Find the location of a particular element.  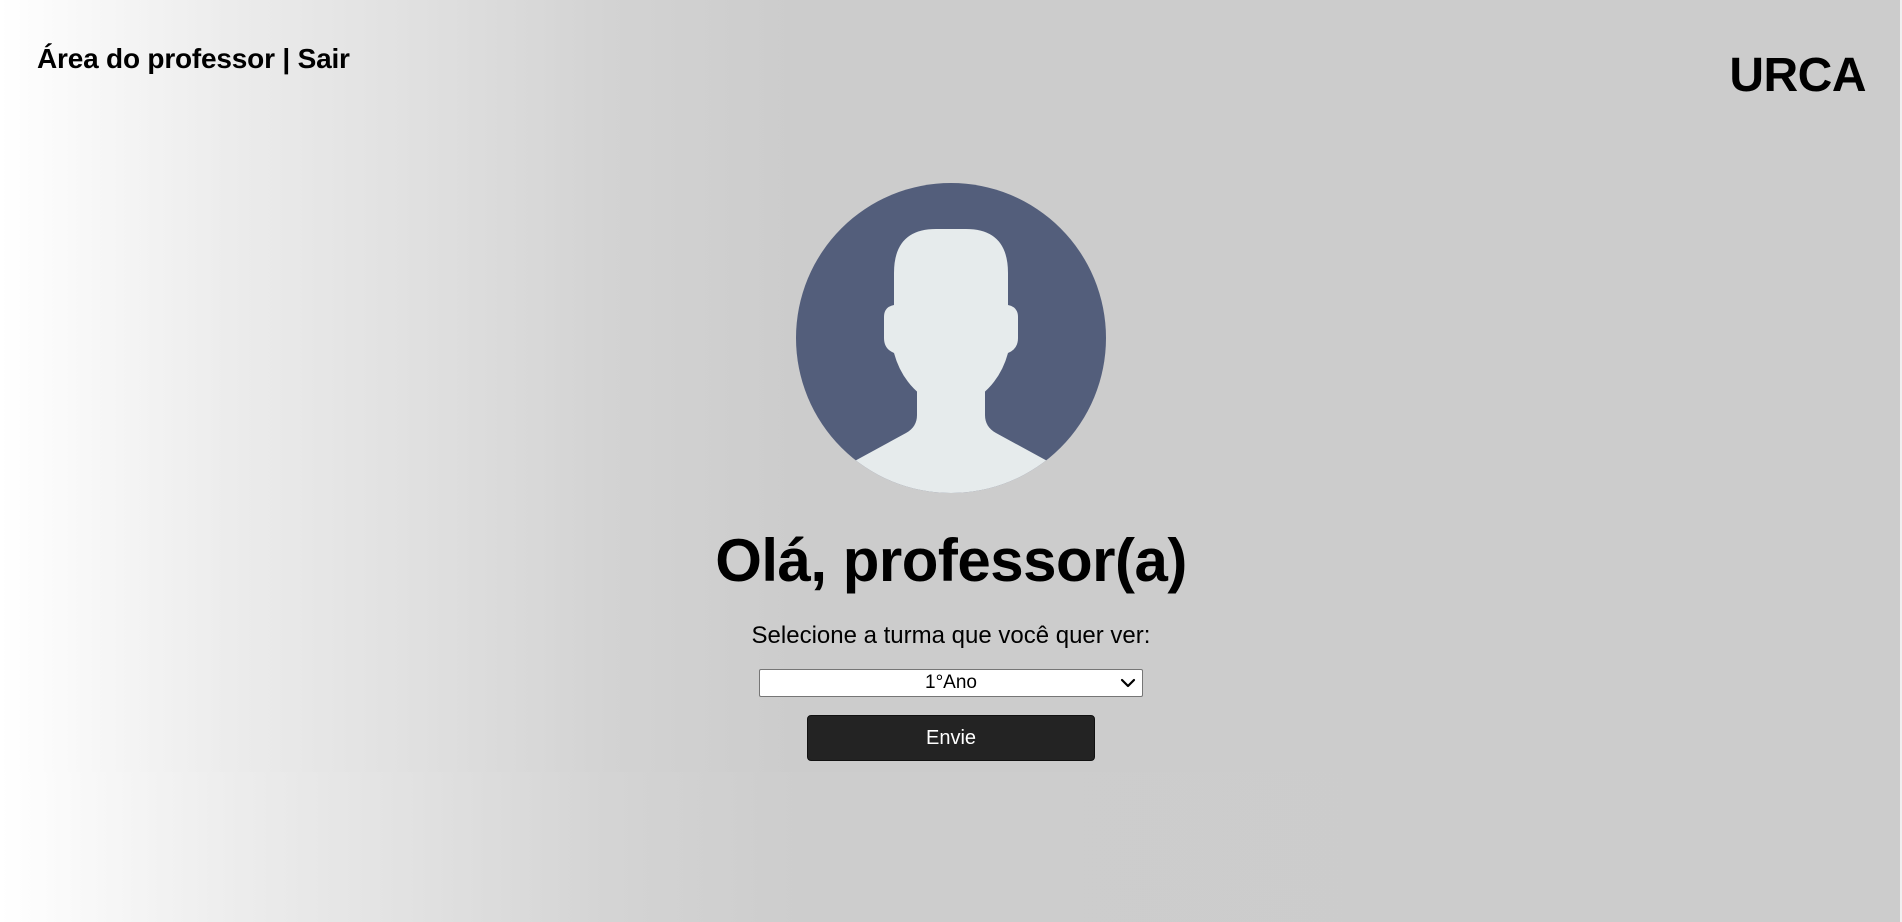

header-nav: Área do professor | Sair is located at coordinates (193, 59).